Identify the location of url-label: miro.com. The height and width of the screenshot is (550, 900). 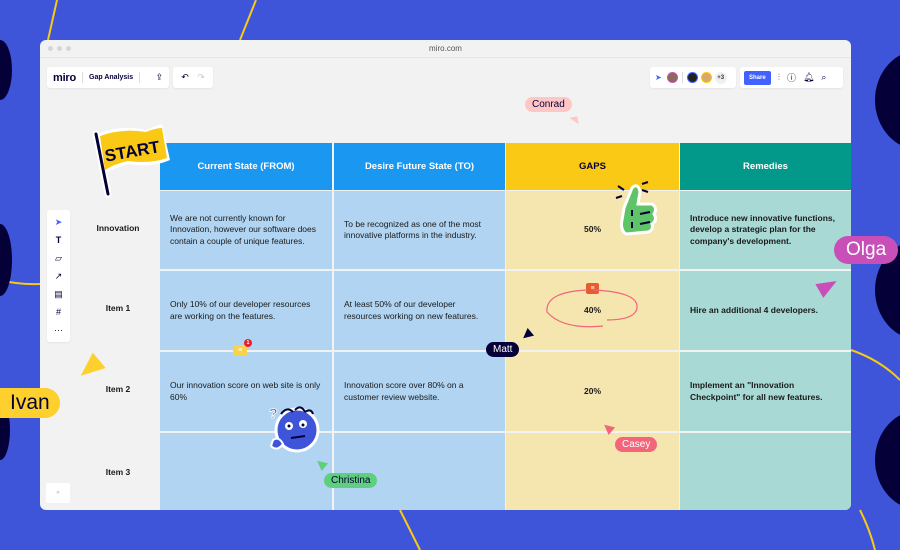
(445, 48).